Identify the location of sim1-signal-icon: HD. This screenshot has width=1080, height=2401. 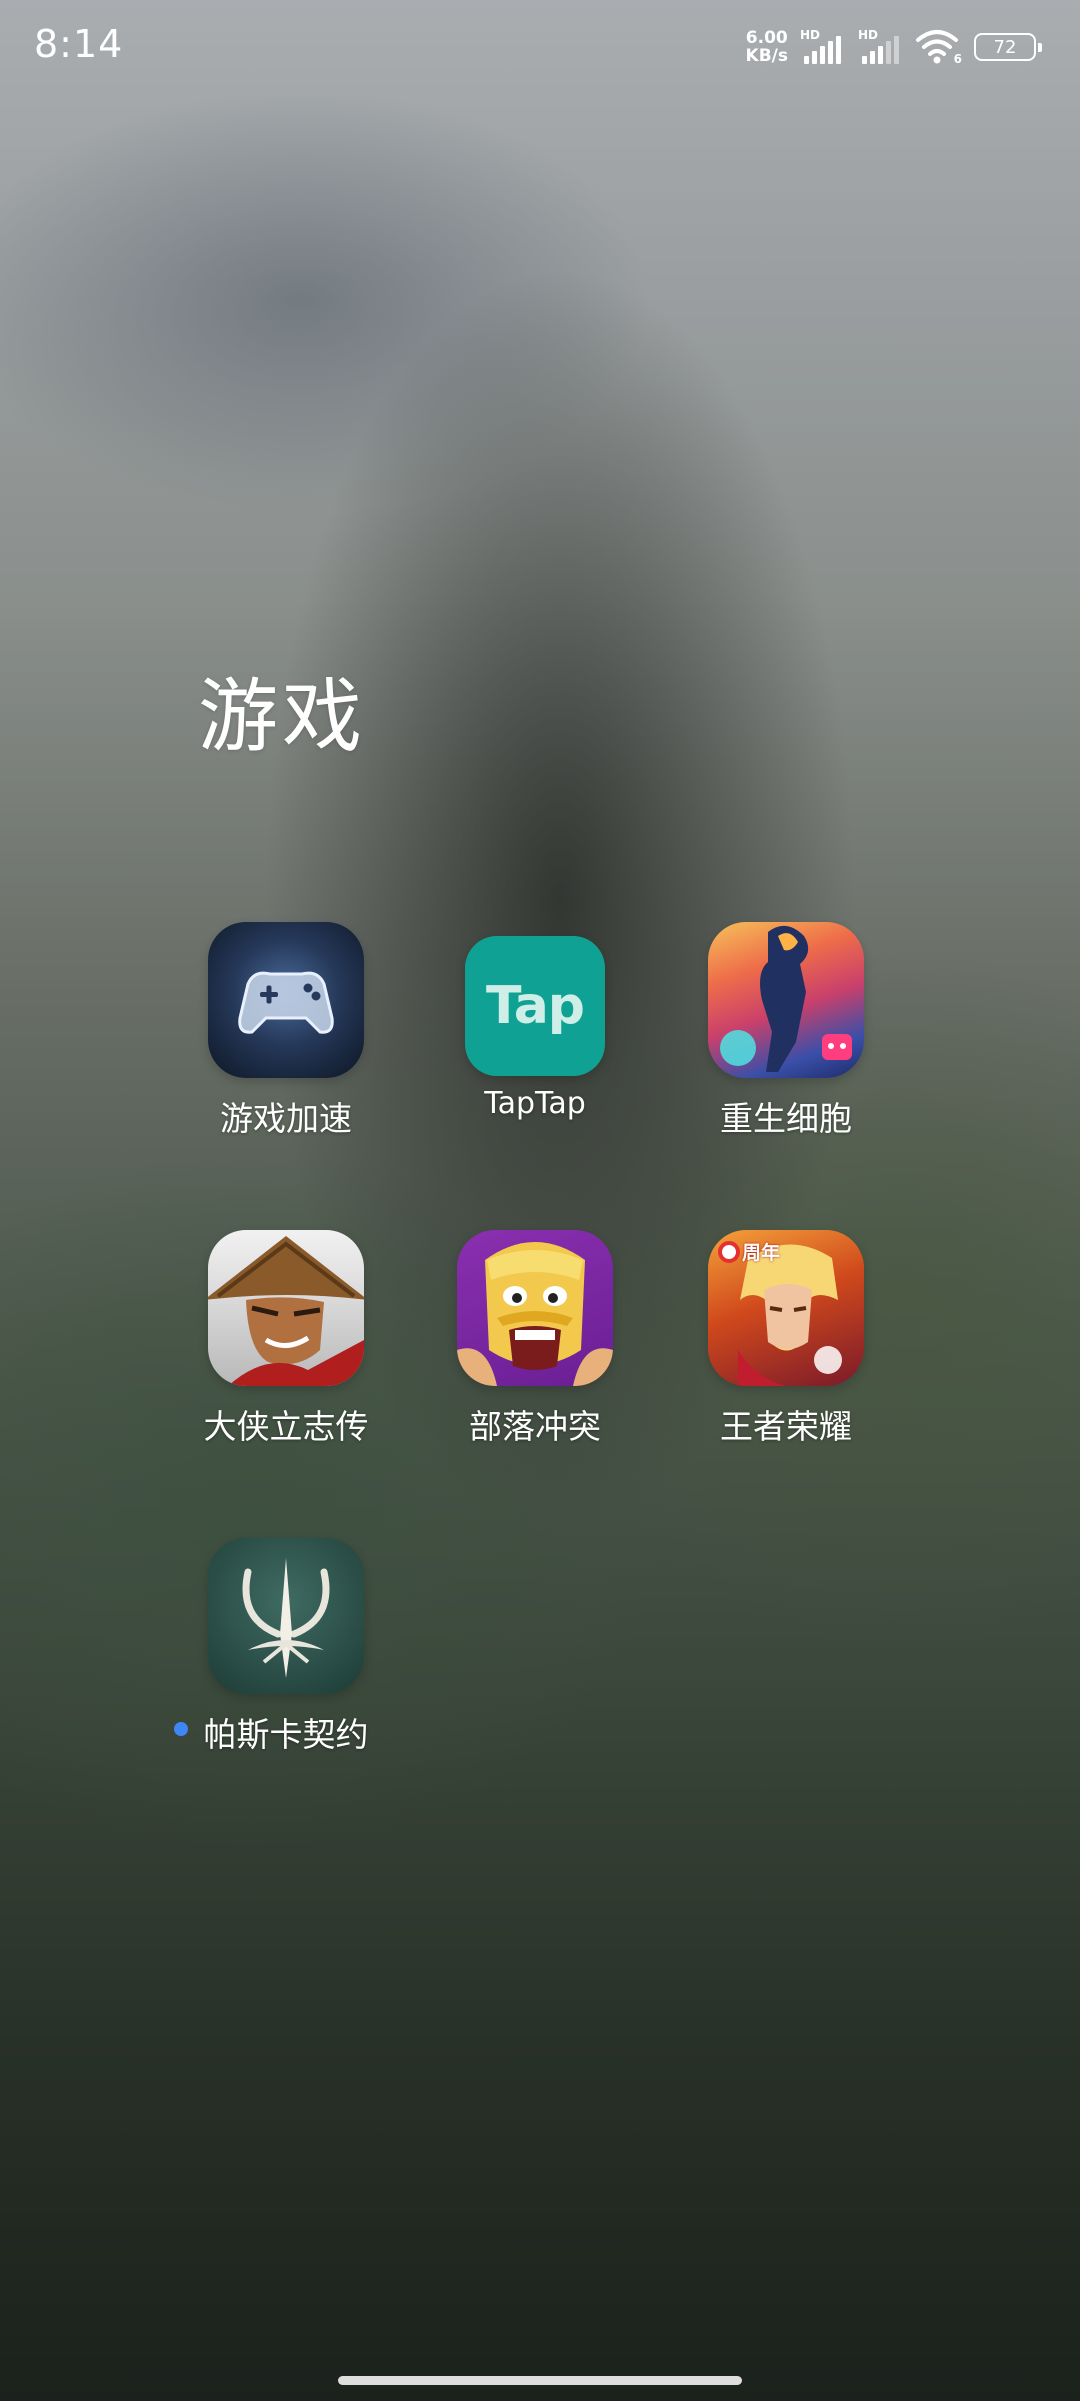
(823, 47).